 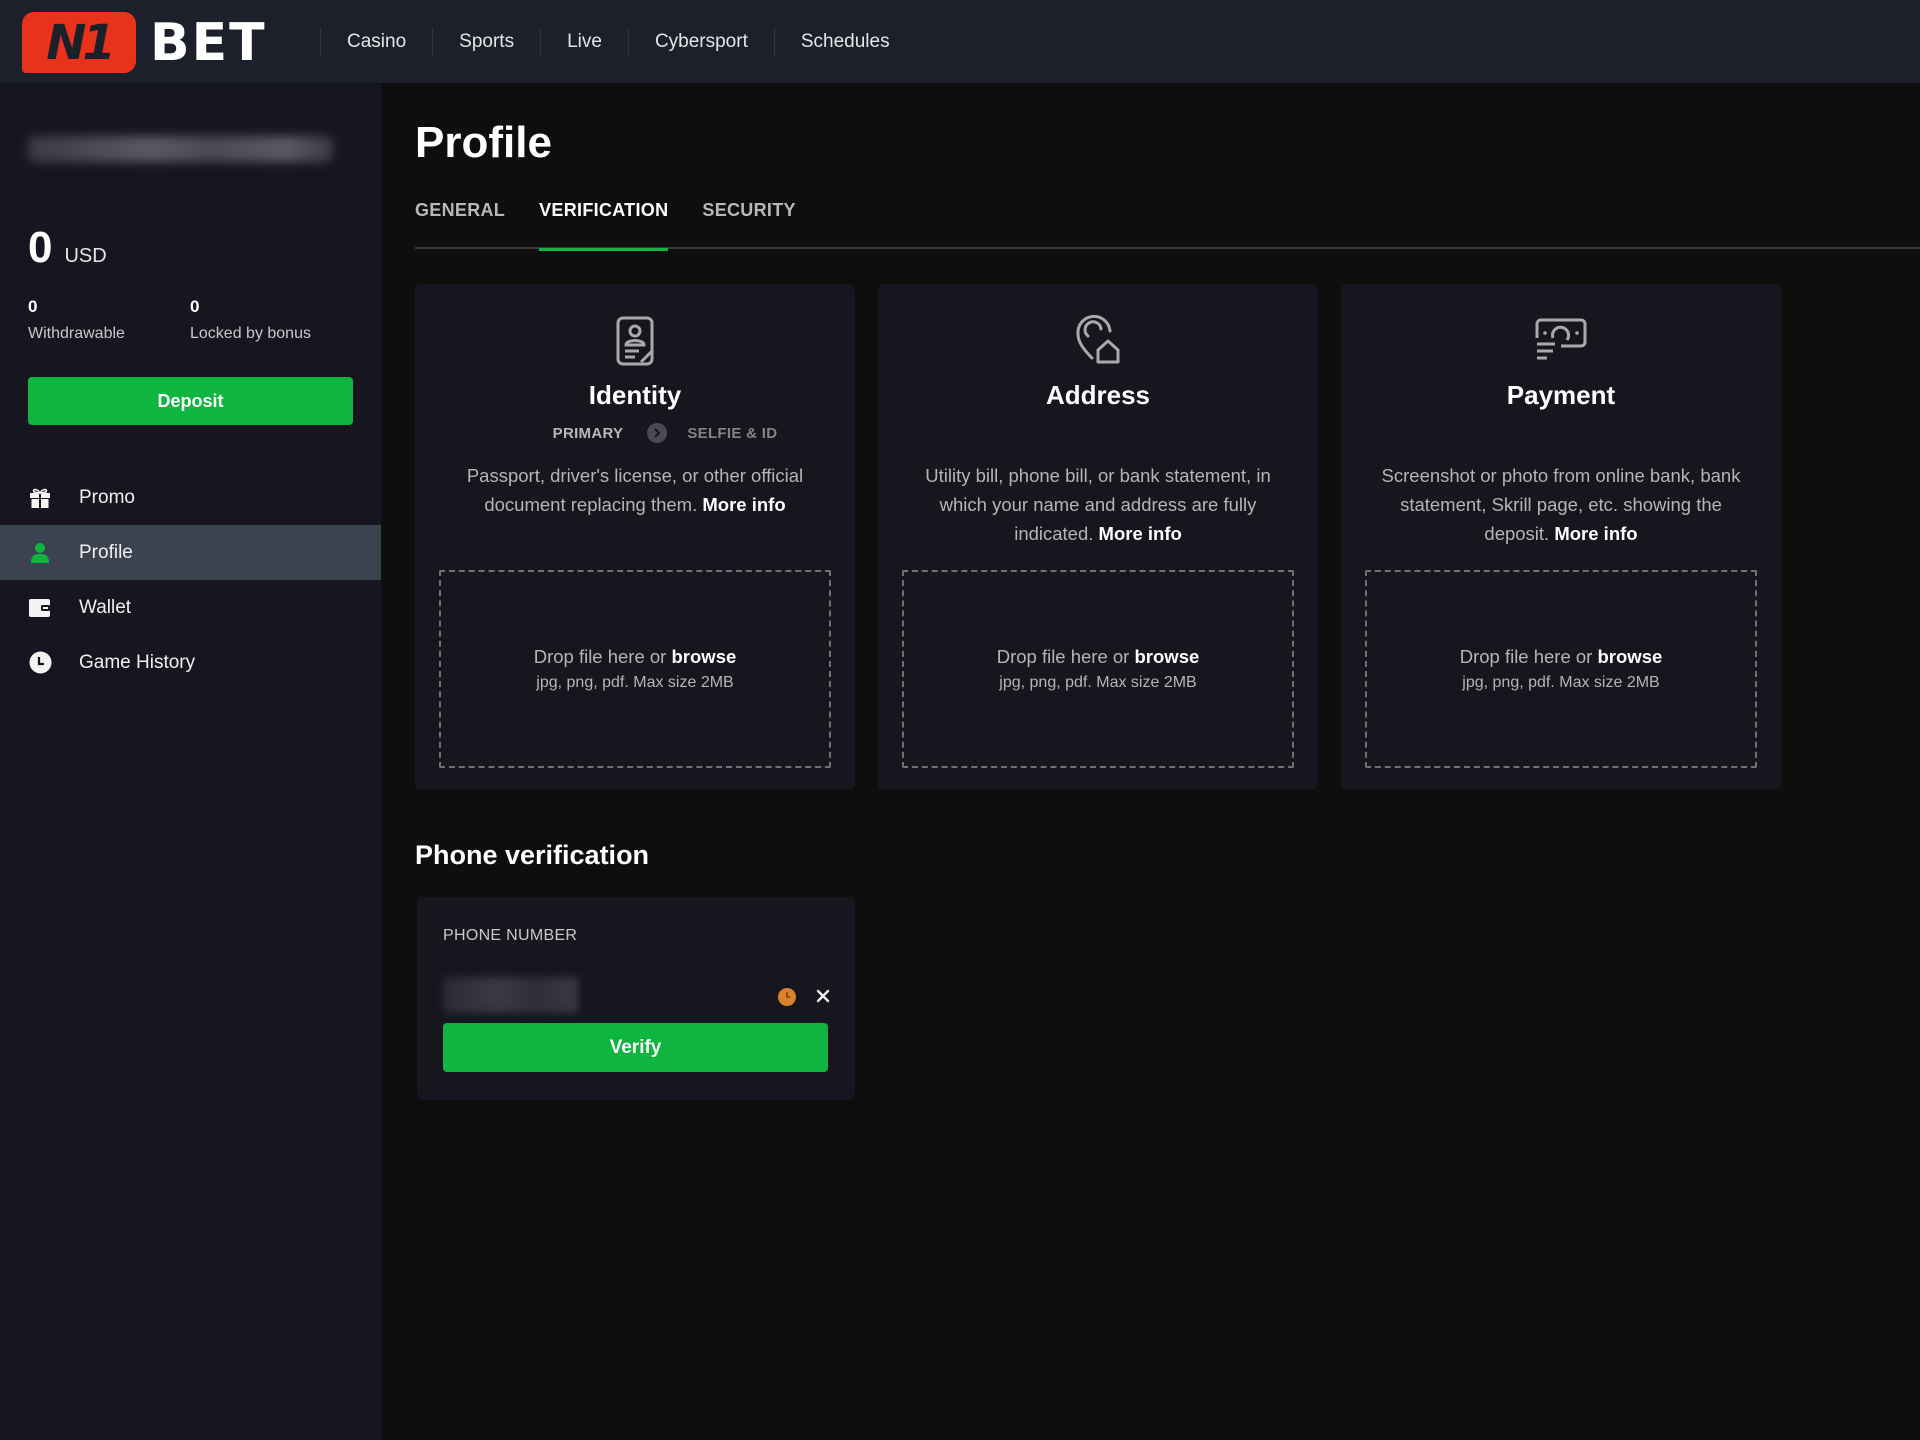 What do you see at coordinates (787, 997) in the screenshot?
I see `pending-clock-icon` at bounding box center [787, 997].